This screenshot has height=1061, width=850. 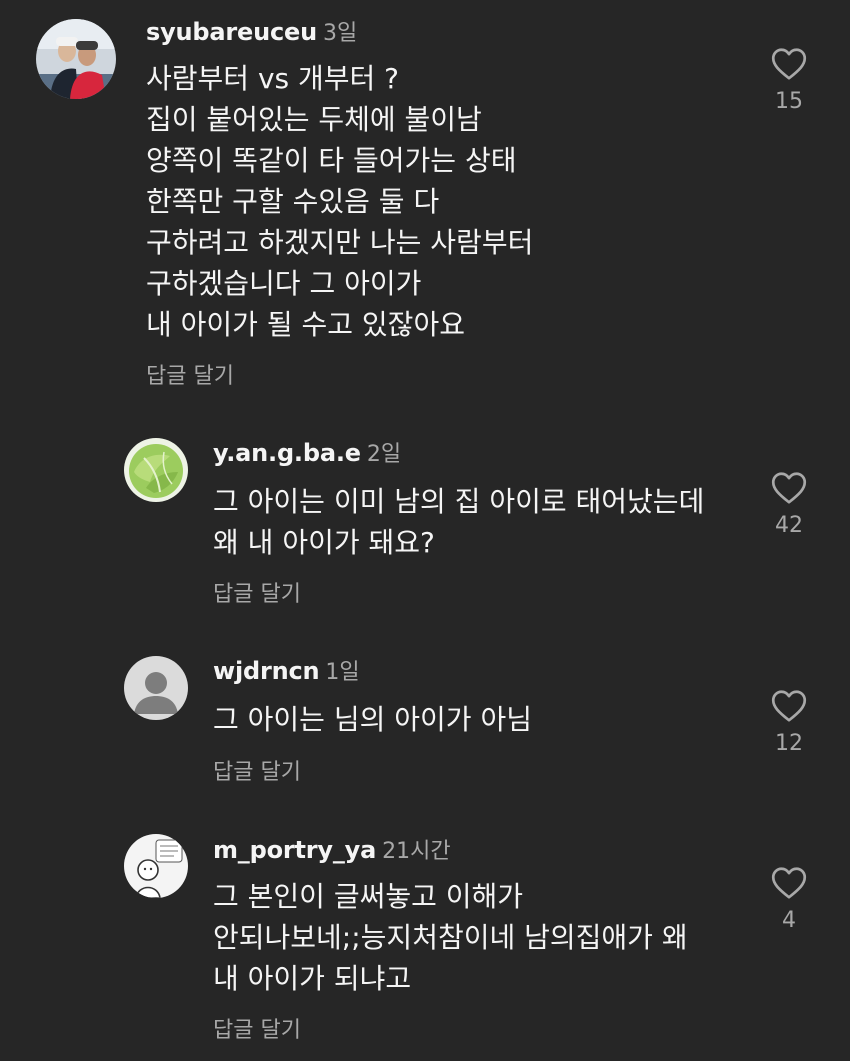 I want to click on comment-text: 그 아이는 이미 남의 집 아이로 태어났는데 왜 내 아이가 돼요?, so click(x=458, y=522).